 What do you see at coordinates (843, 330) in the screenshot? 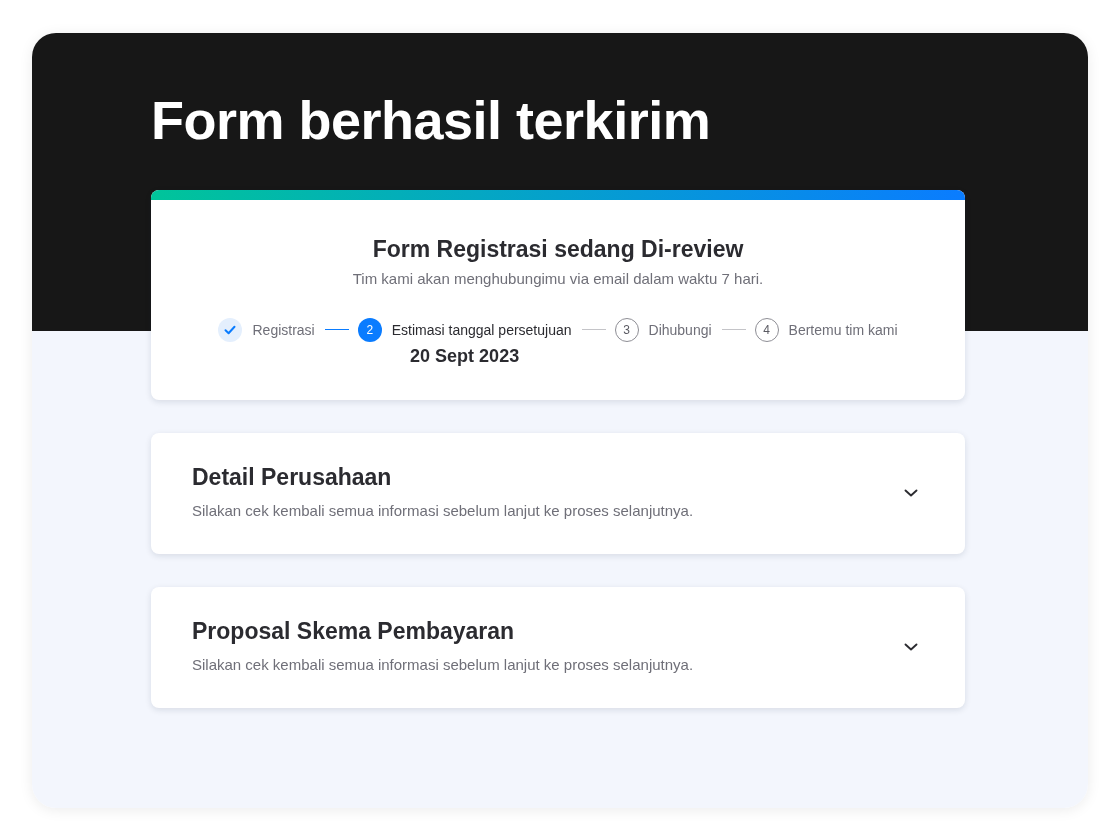
I see `step-label: Bertemu tim kami` at bounding box center [843, 330].